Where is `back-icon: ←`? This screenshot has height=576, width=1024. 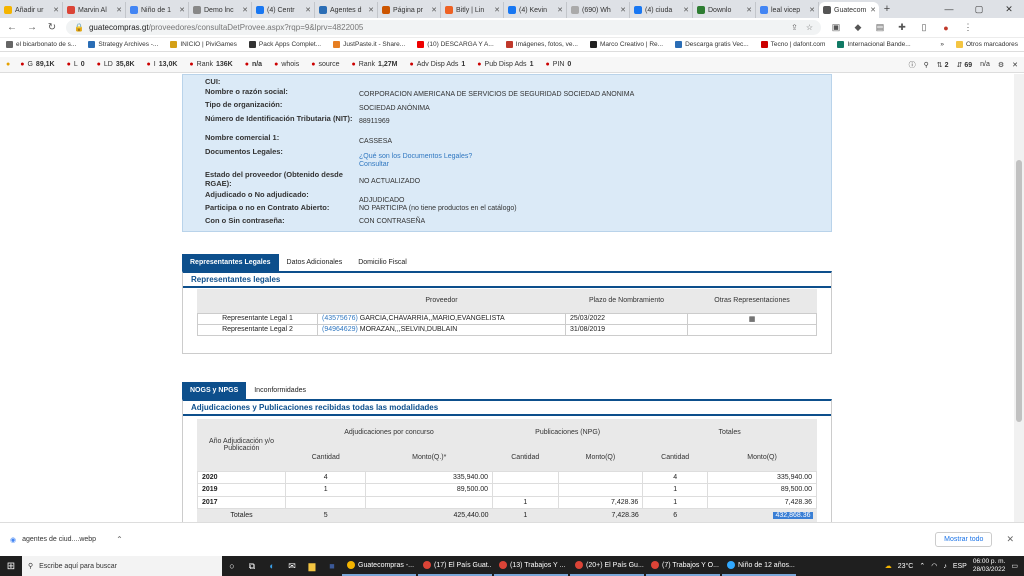 back-icon: ← is located at coordinates (12, 27).